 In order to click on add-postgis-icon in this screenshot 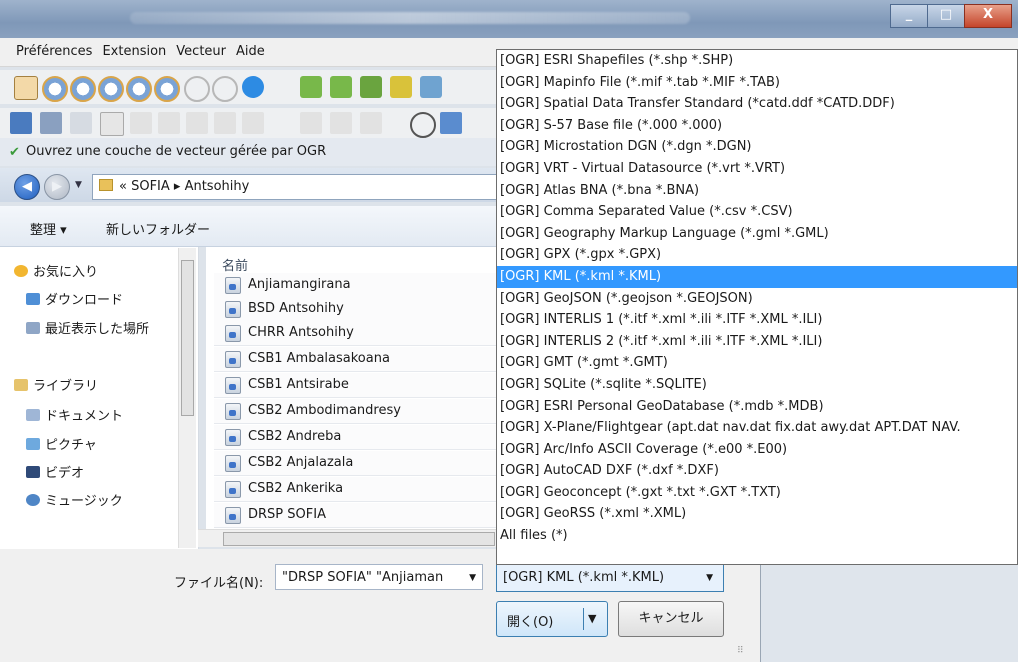, I will do `click(371, 87)`.